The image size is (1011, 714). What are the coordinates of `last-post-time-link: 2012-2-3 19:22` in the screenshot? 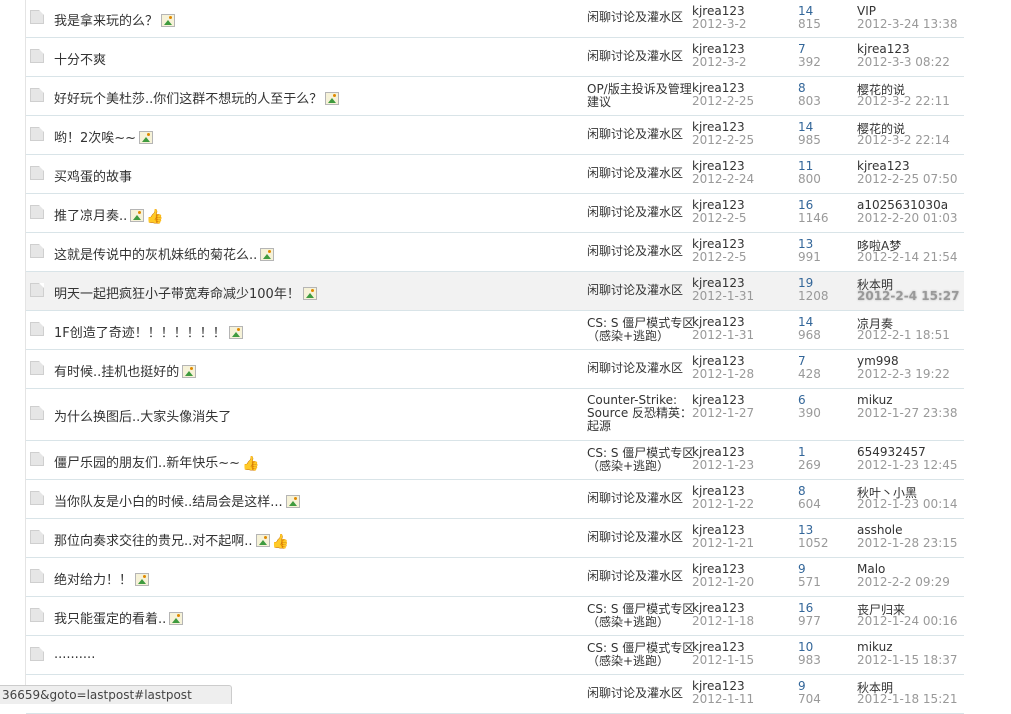 It's located at (903, 374).